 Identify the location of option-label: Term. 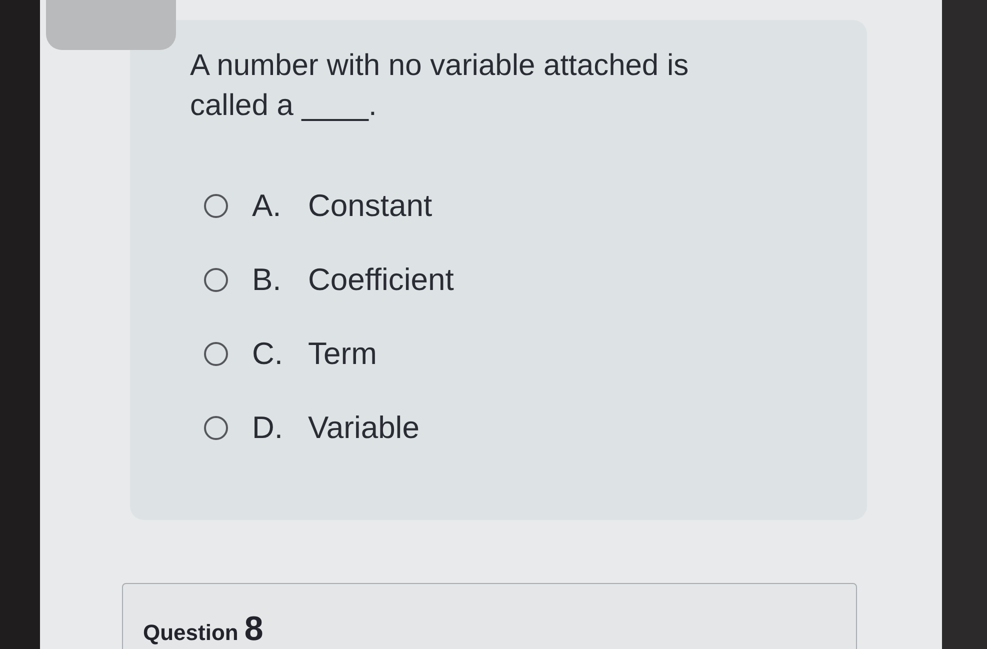
(342, 354).